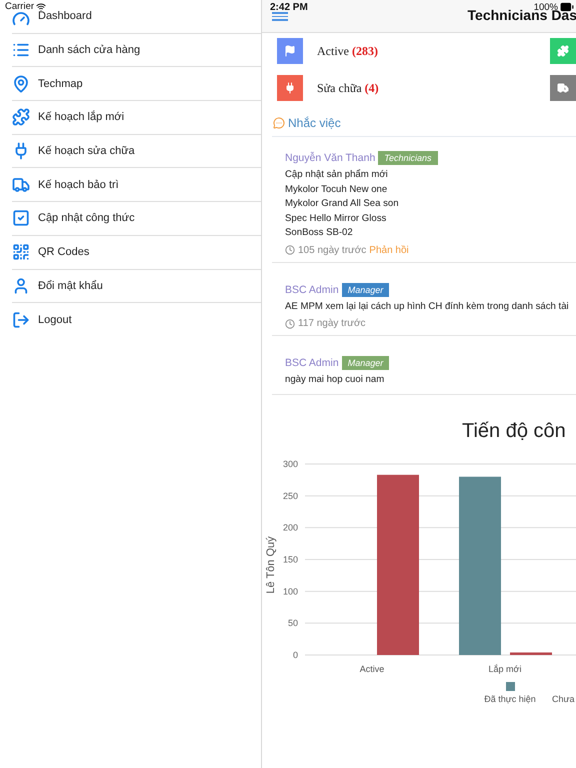  I want to click on sidebar-item: Logout, so click(136, 320).